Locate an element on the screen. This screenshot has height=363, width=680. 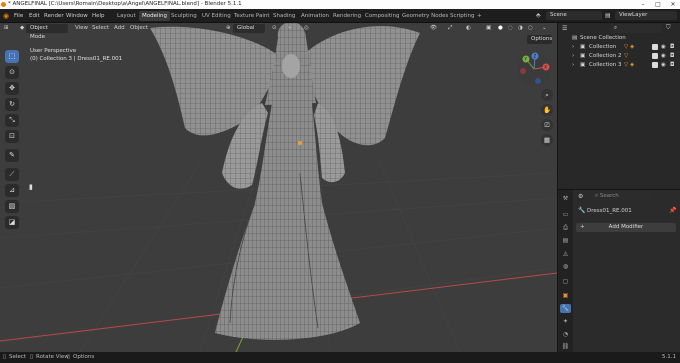
outliner-row-collection-2: › ▣ Collection 2 ▽ ◉ ◘ is located at coordinates (619, 56).